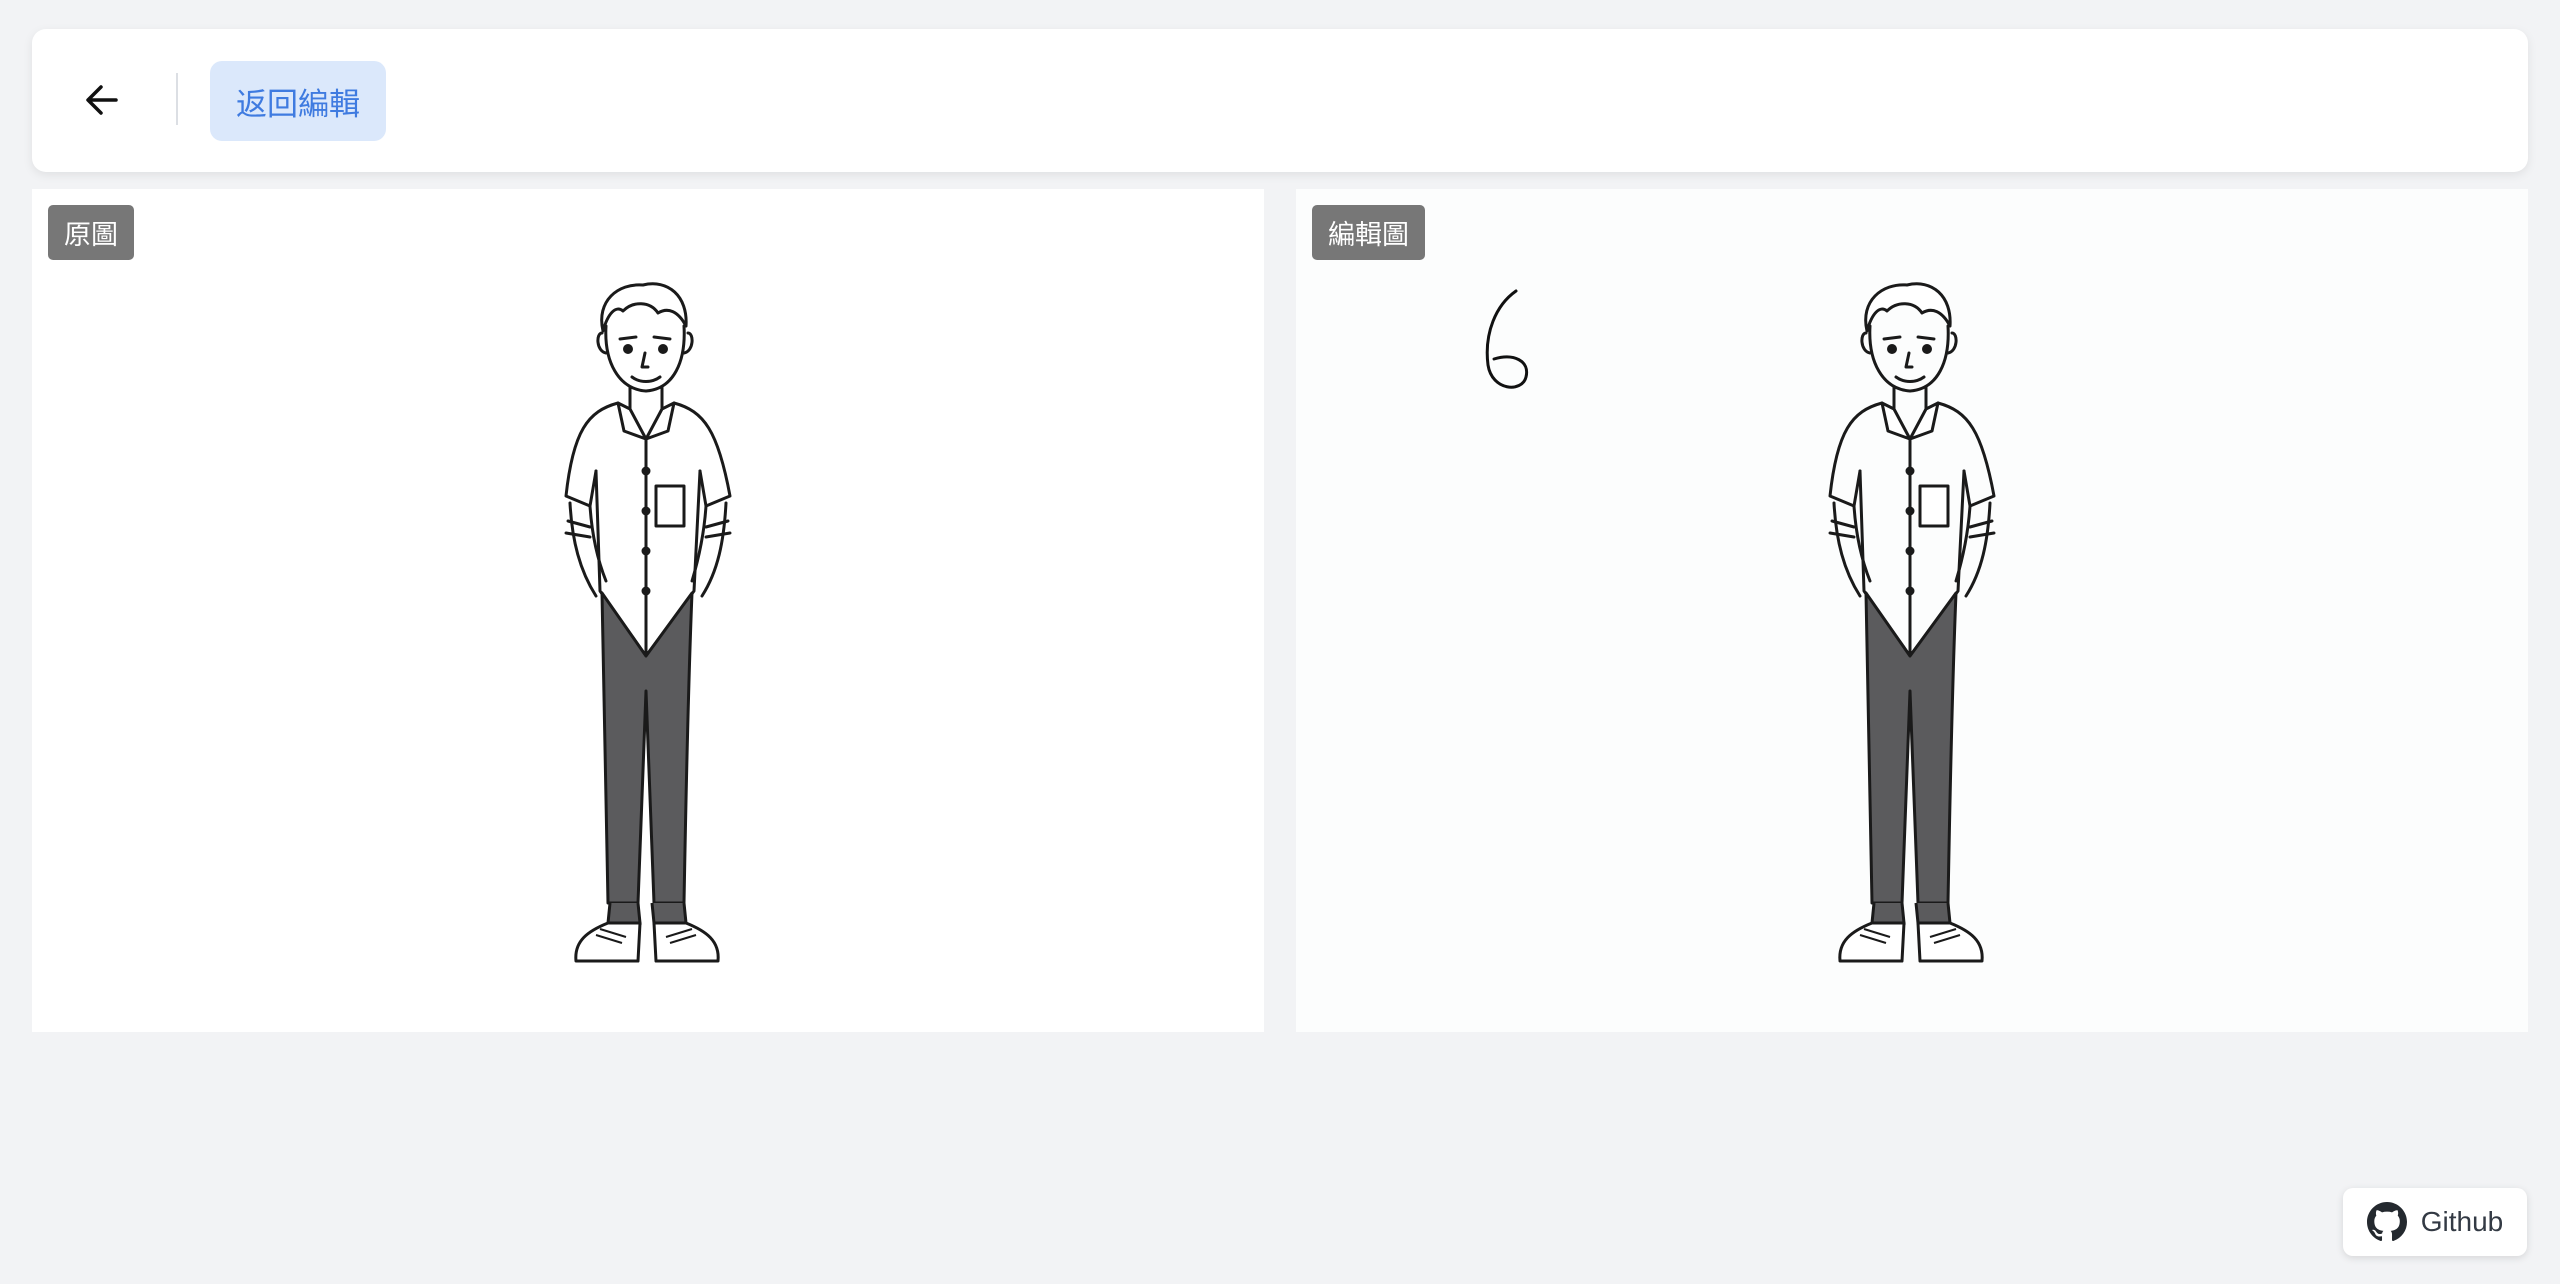  I want to click on drawn-scribble-stroke, so click(1507, 339).